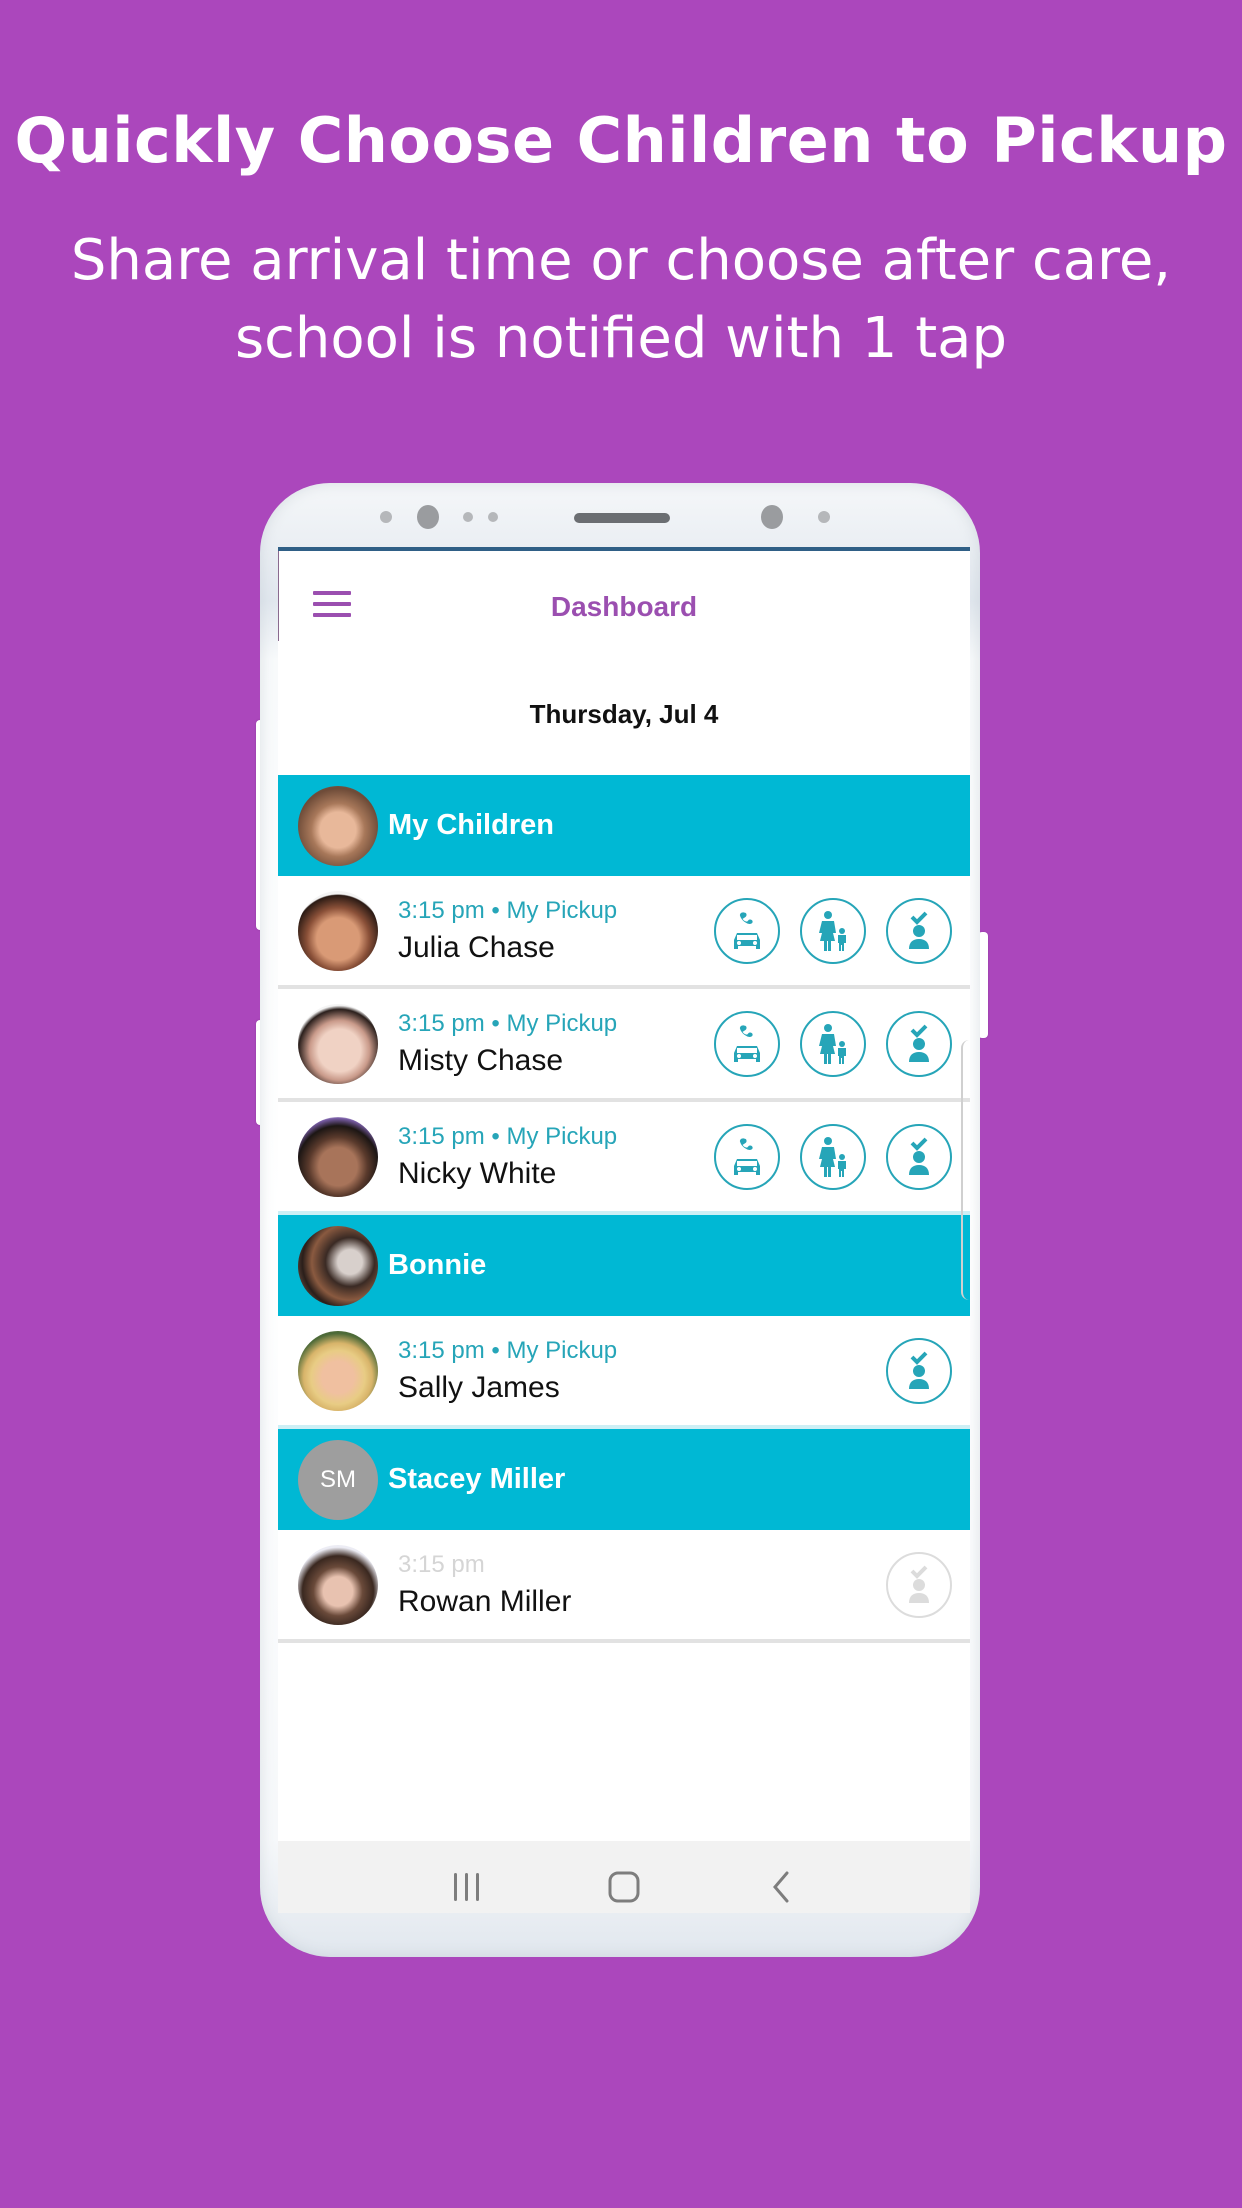  What do you see at coordinates (477, 1173) in the screenshot?
I see `child-name: Nicky White` at bounding box center [477, 1173].